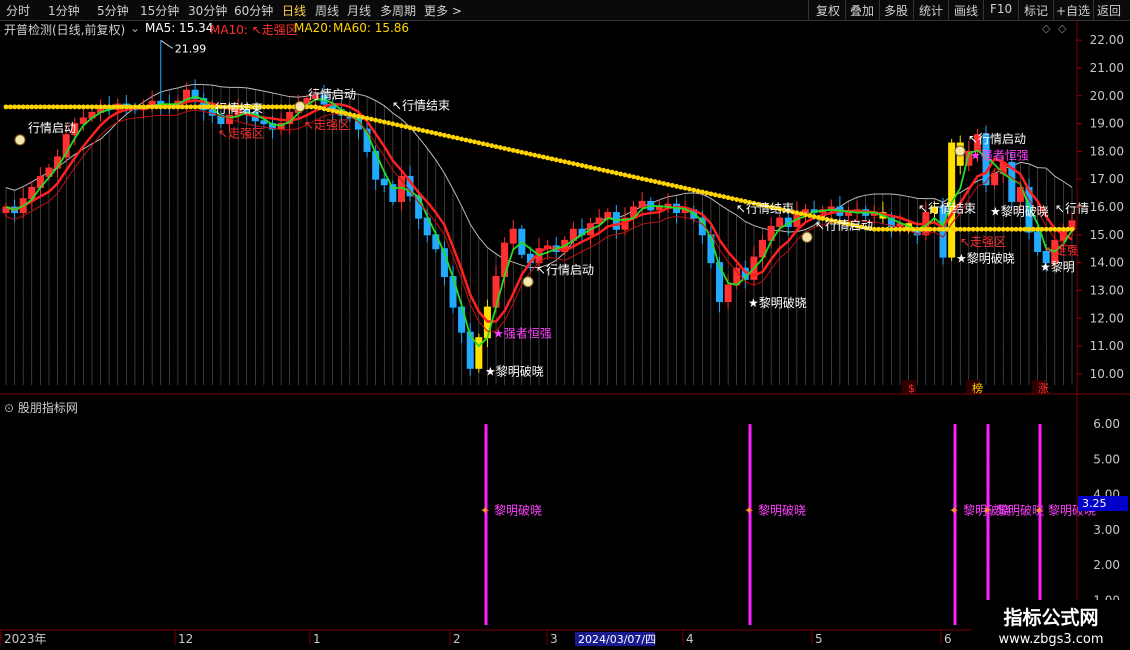  I want to click on signal-annotation: ↖走强, so click(1062, 250).